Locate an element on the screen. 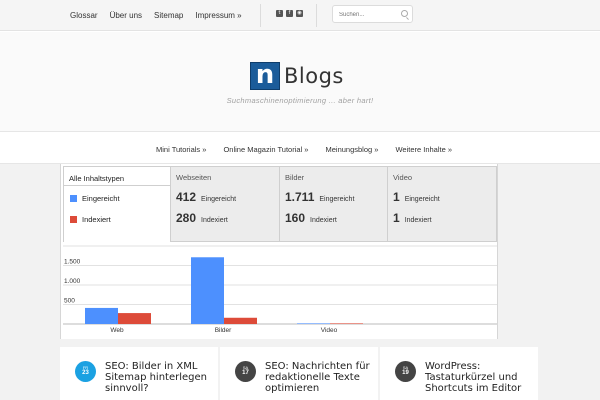 This screenshot has width=600, height=400. nav-online-magazin-tutorial: Online Magazin Tutorial » is located at coordinates (265, 149).